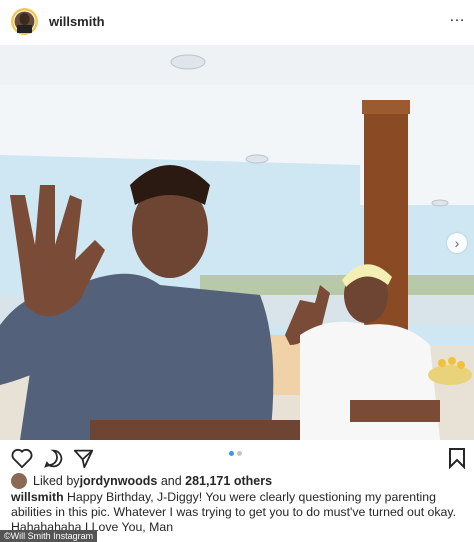 Image resolution: width=474 pixels, height=542 pixels. I want to click on heart-icon, so click(22, 460).